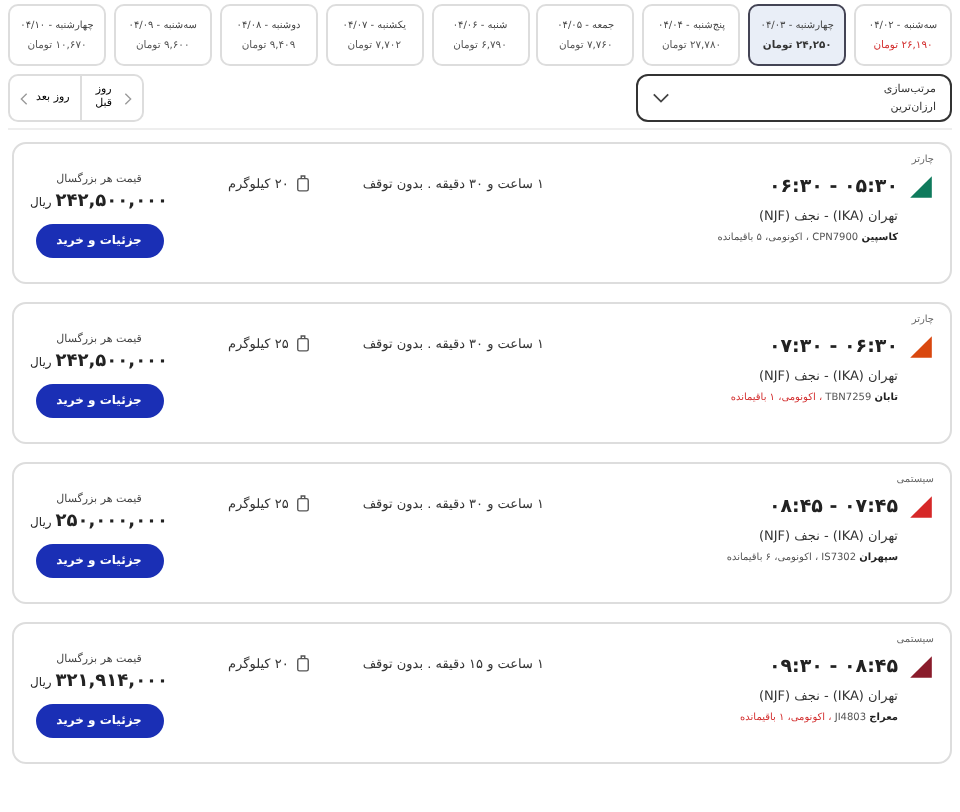 This screenshot has height=812, width=960. What do you see at coordinates (112, 522) in the screenshot?
I see `price-value: ۲۵۰,۰۰۰,۰۰۰` at bounding box center [112, 522].